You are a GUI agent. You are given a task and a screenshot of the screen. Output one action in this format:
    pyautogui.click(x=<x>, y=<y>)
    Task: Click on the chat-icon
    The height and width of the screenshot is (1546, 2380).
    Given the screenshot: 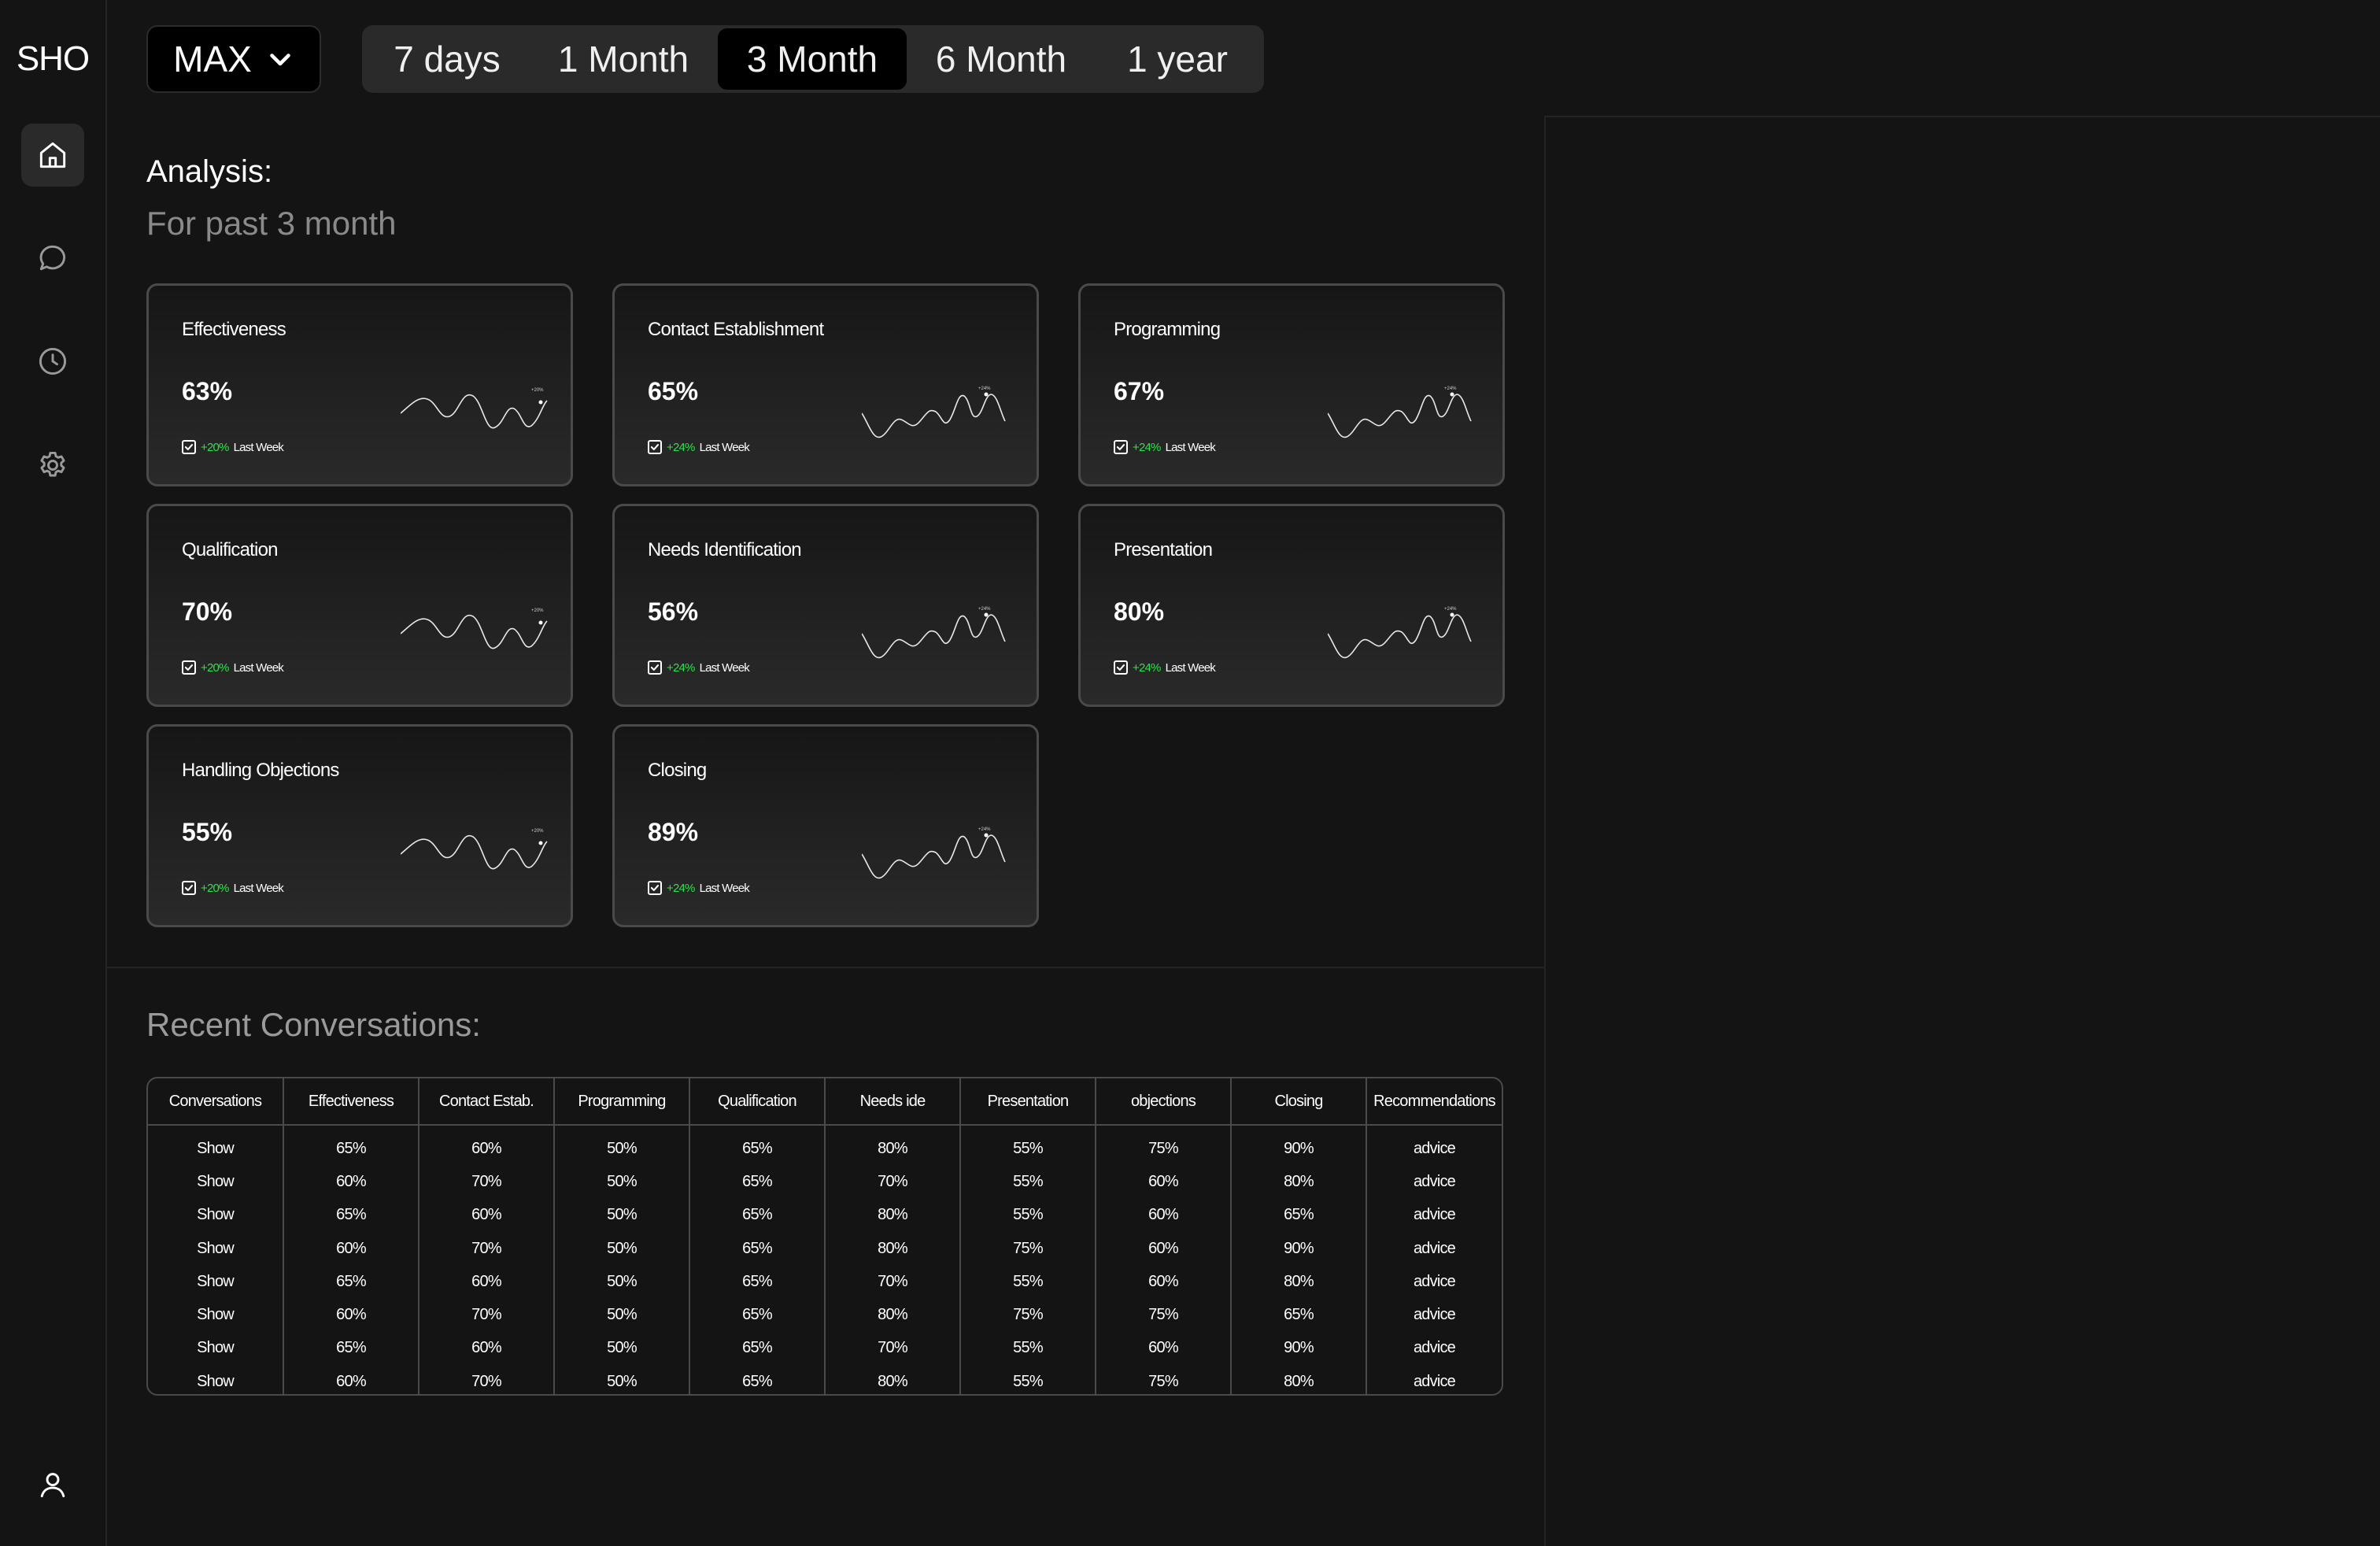 What is the action you would take?
    pyautogui.click(x=52, y=258)
    